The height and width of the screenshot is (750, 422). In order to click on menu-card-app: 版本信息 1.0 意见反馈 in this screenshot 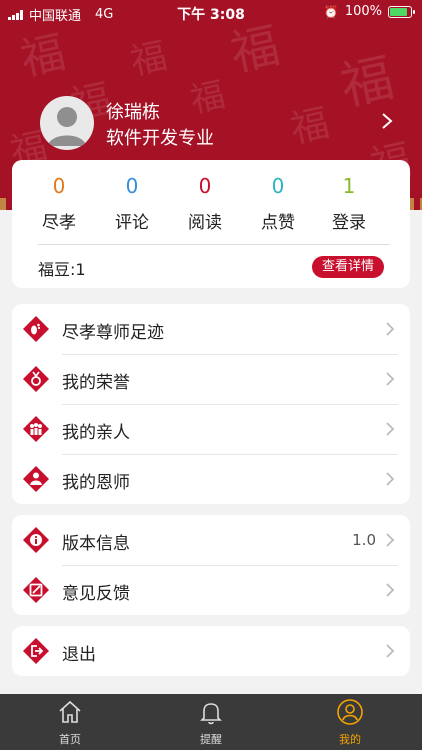, I will do `click(211, 565)`.